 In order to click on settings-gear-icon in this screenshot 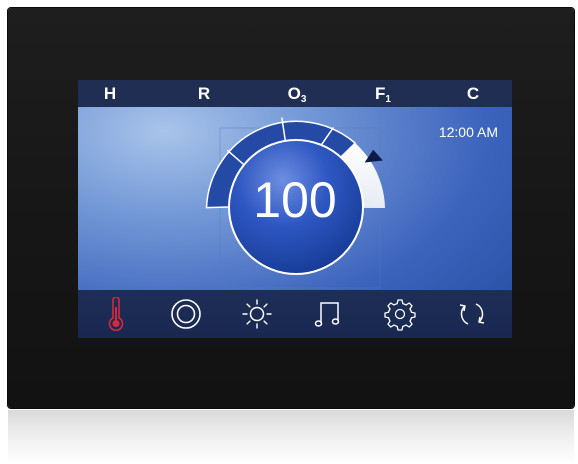, I will do `click(400, 315)`.